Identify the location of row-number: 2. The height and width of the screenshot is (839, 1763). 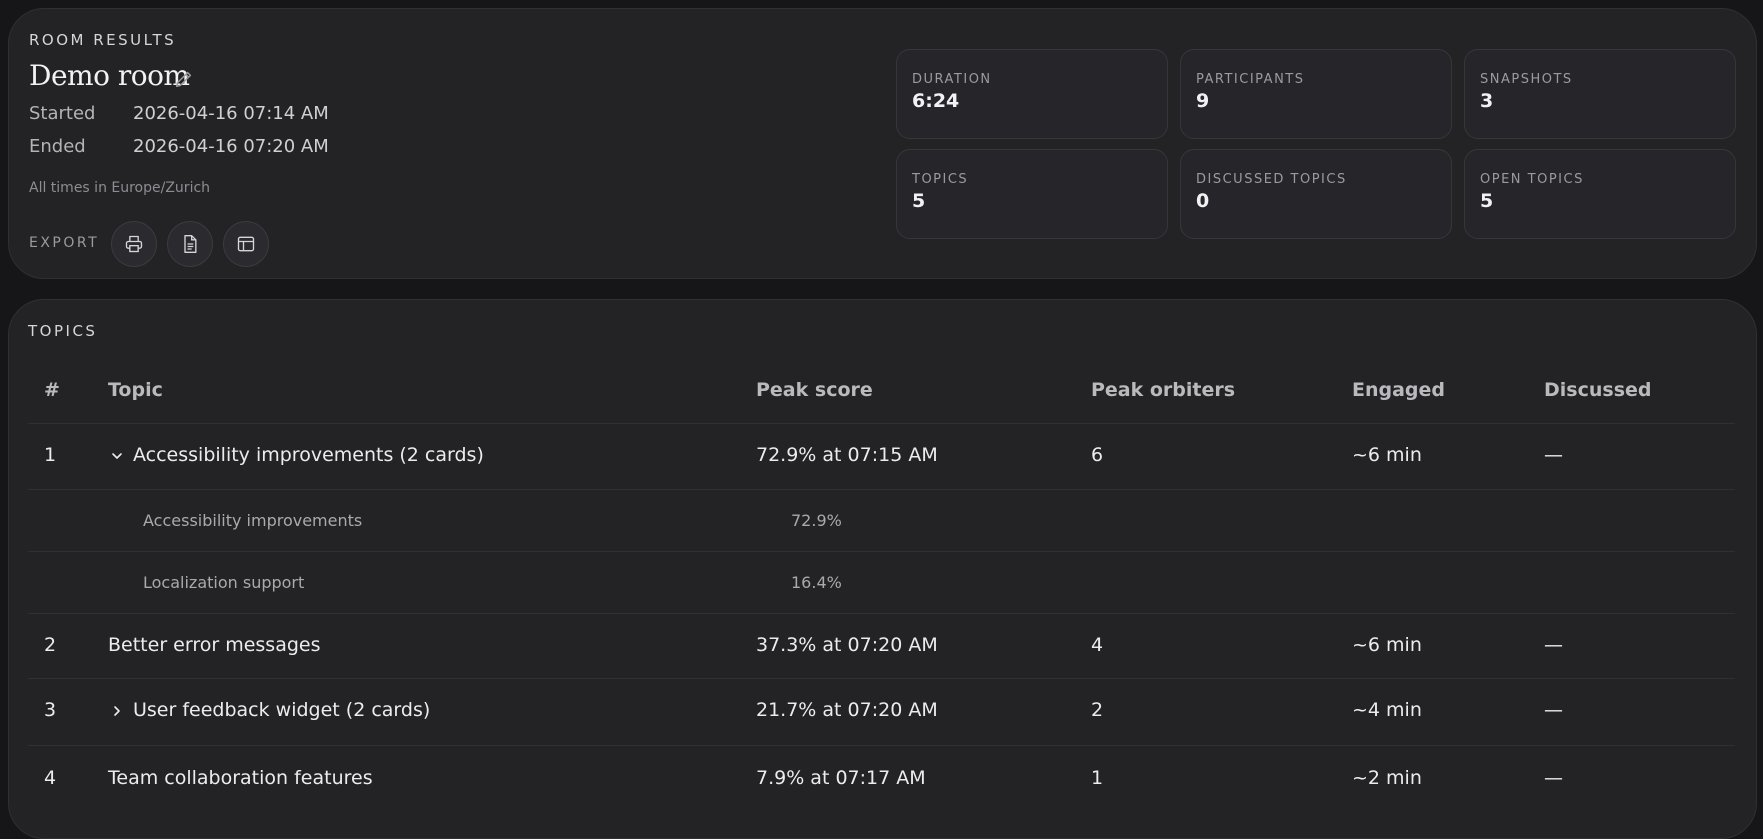
(50, 645).